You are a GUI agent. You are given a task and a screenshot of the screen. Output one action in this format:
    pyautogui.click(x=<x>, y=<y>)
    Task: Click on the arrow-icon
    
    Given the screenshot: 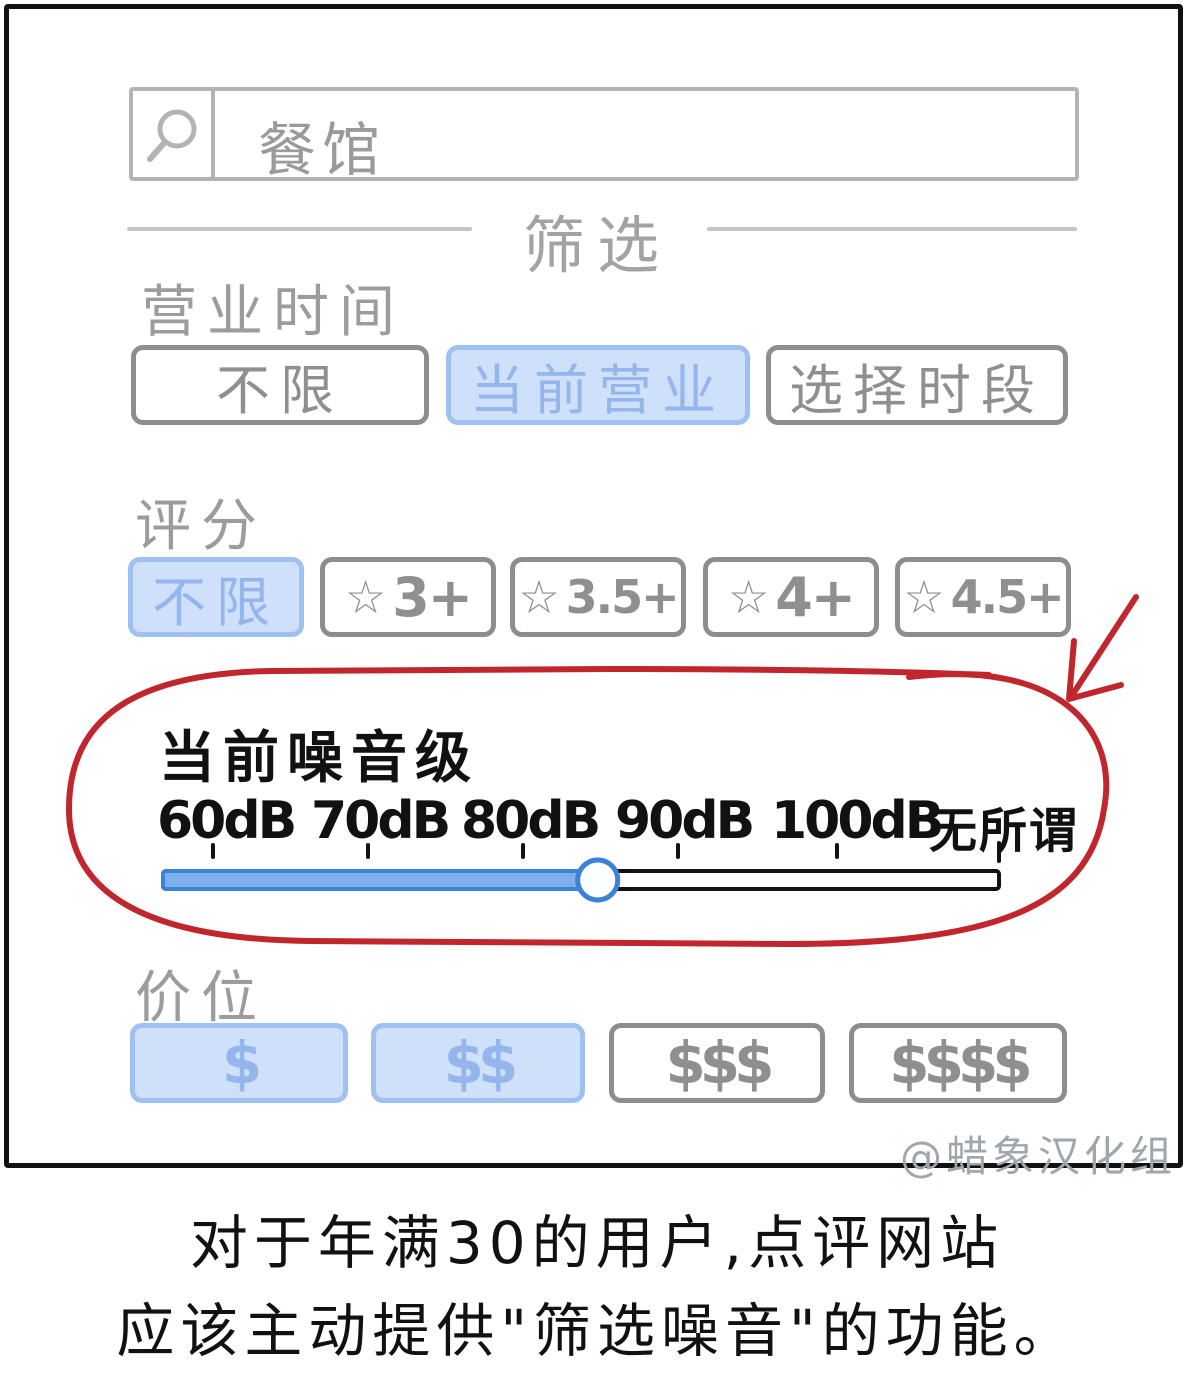 What is the action you would take?
    pyautogui.click(x=1102, y=648)
    